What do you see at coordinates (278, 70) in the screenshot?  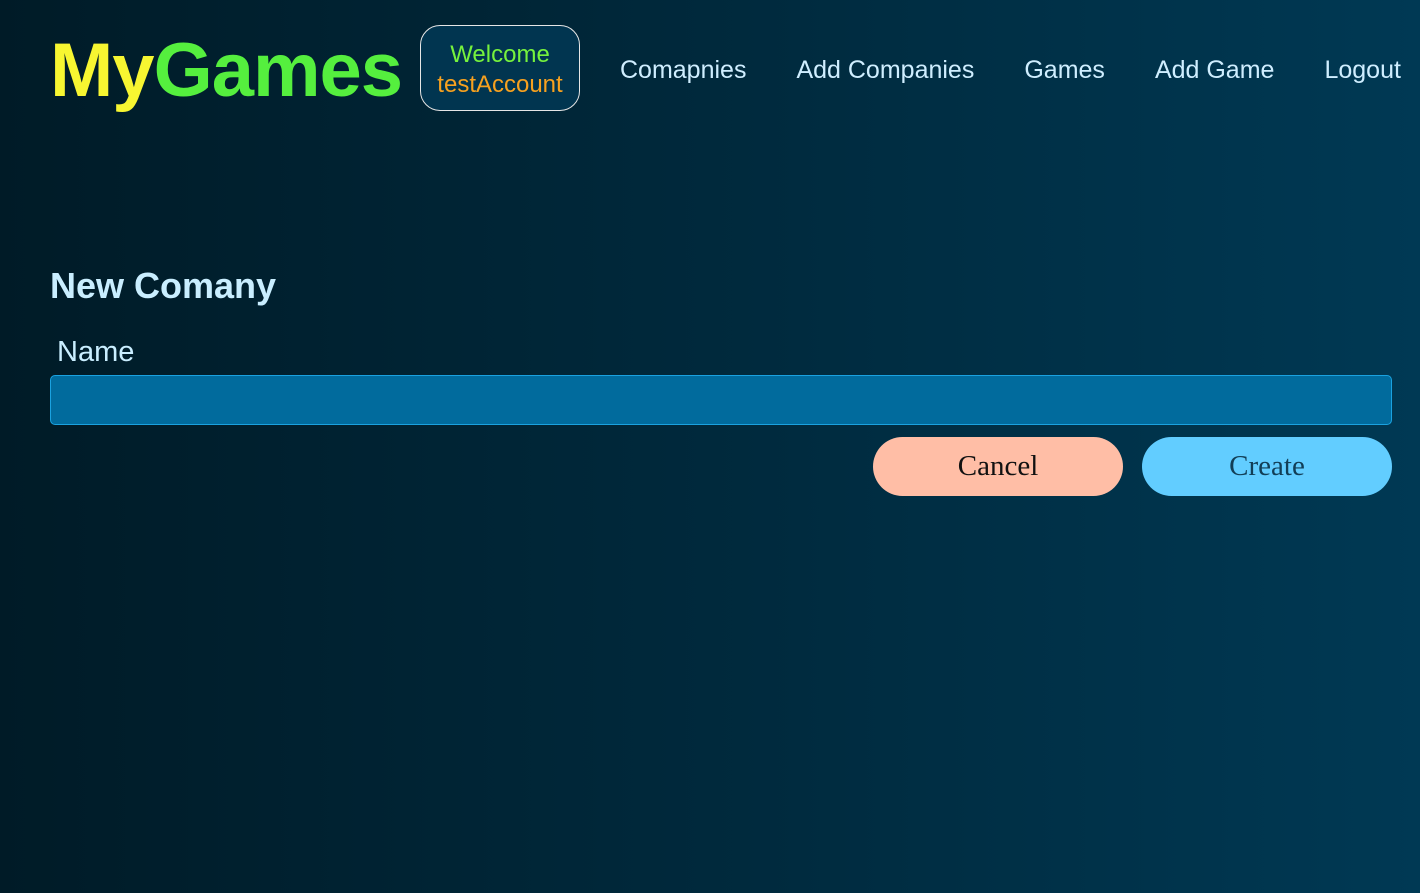 I see `logo-part-games: Games` at bounding box center [278, 70].